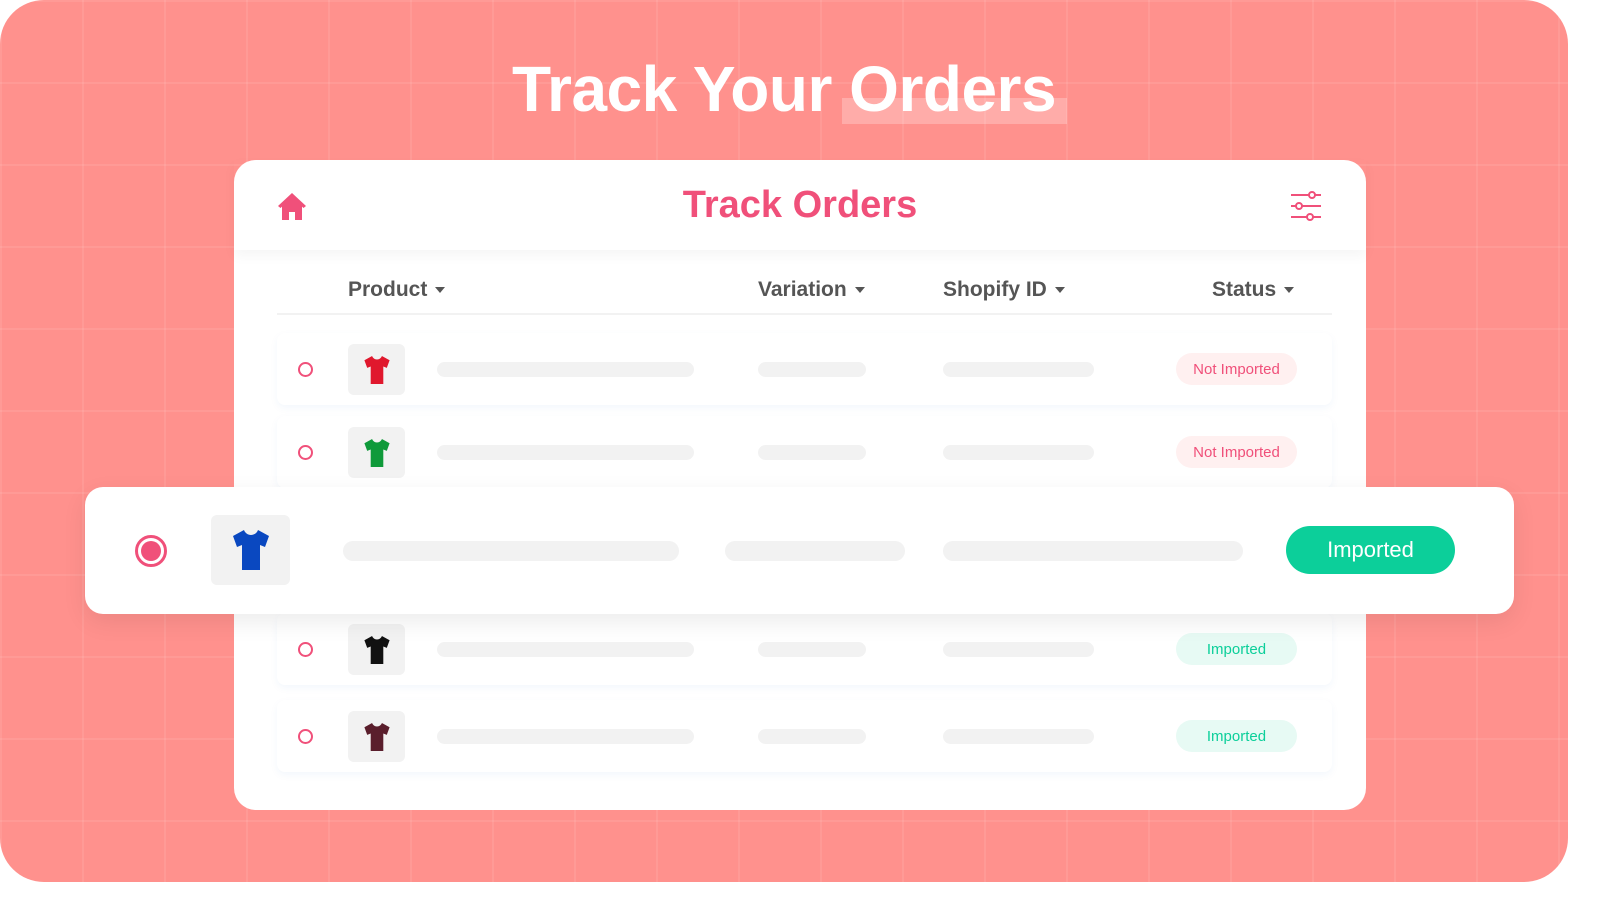  I want to click on panel-title: Track Orders, so click(800, 205).